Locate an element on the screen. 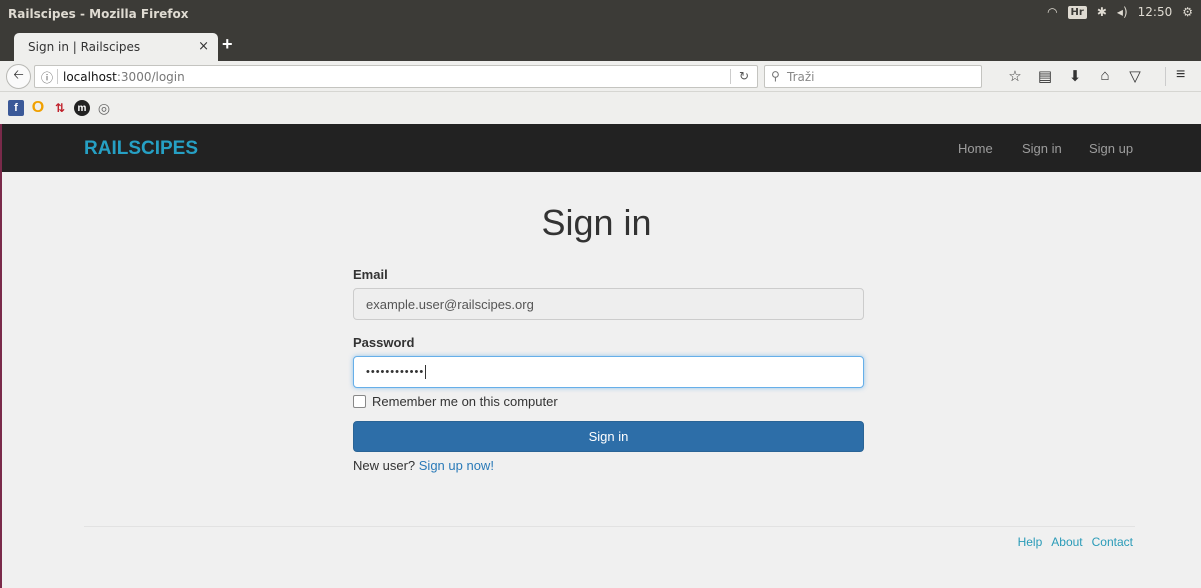  email-value: example.user@railscipes.org is located at coordinates (450, 304).